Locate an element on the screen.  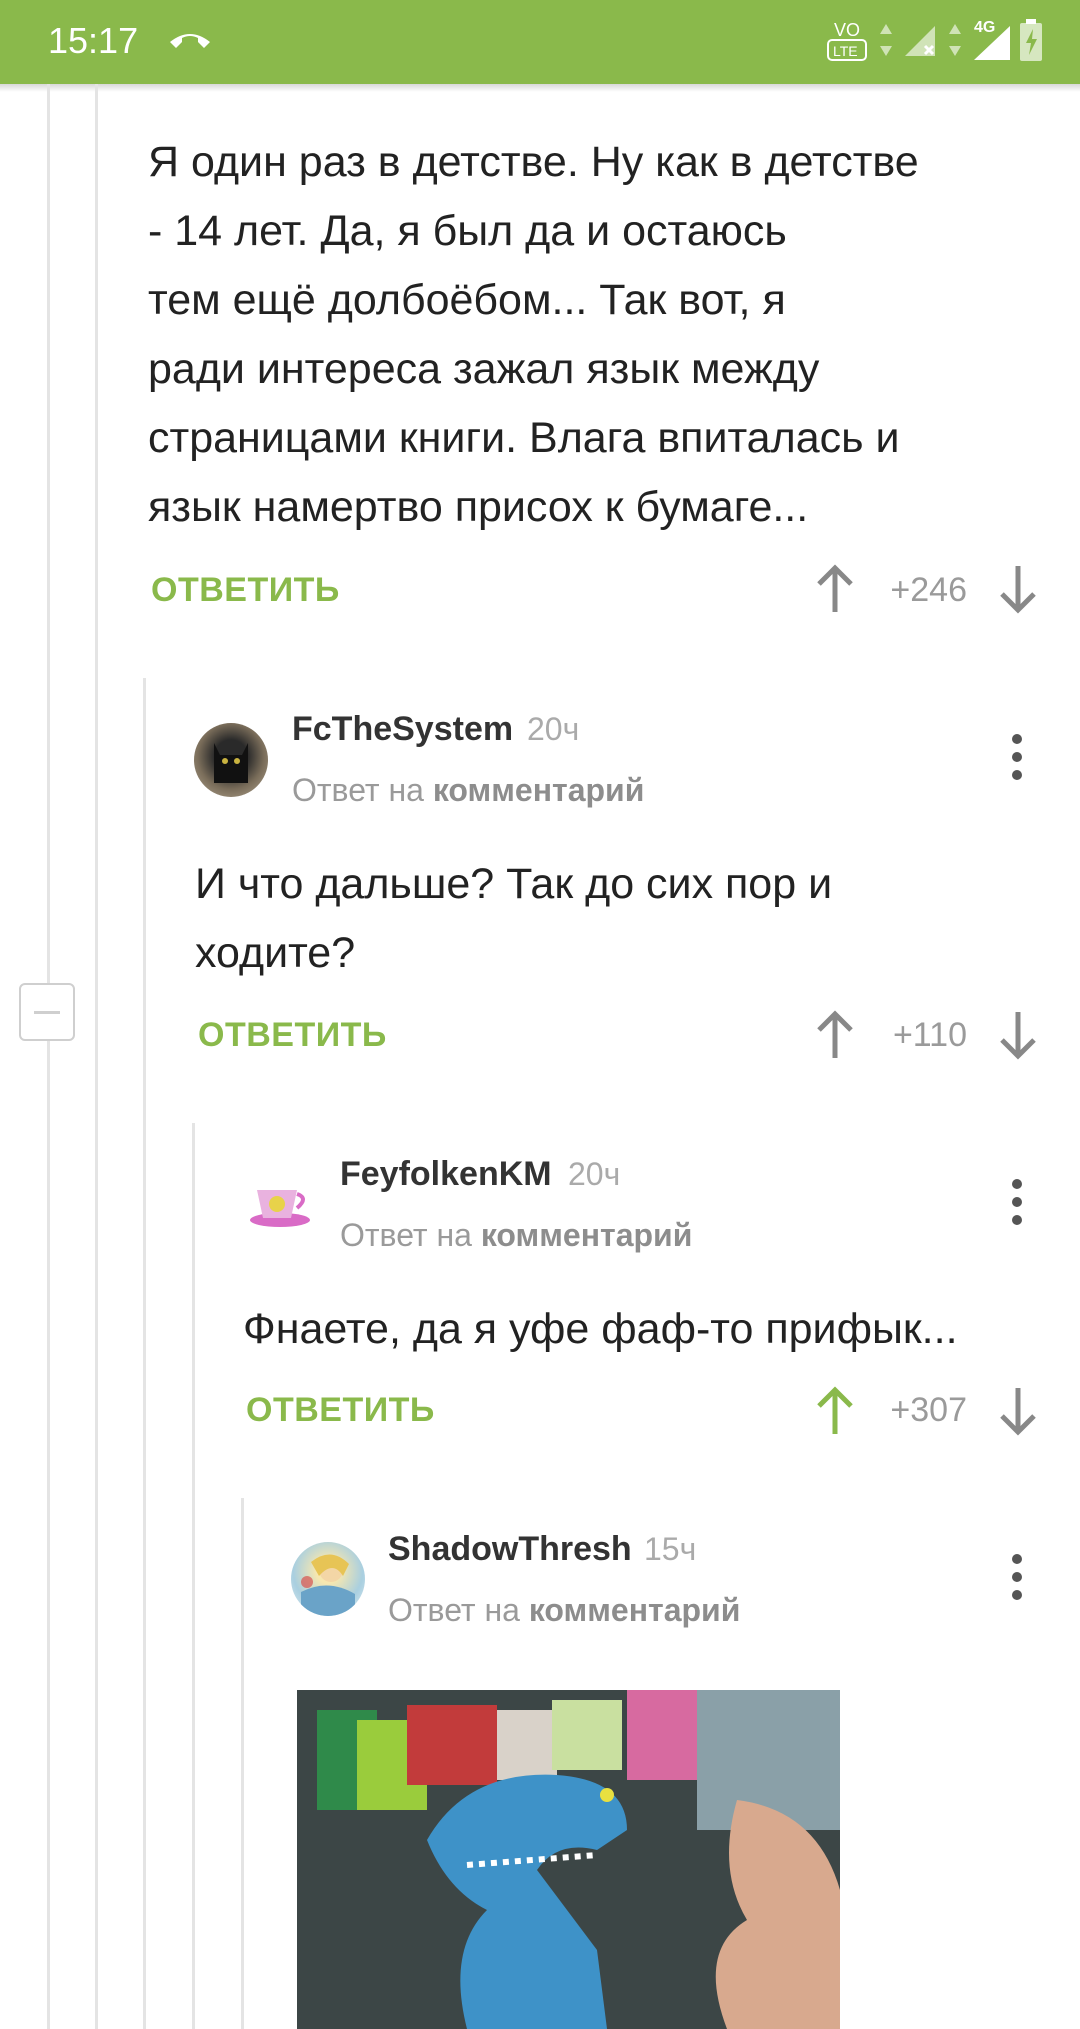
username: FeyfolkenKM is located at coordinates (446, 1174).